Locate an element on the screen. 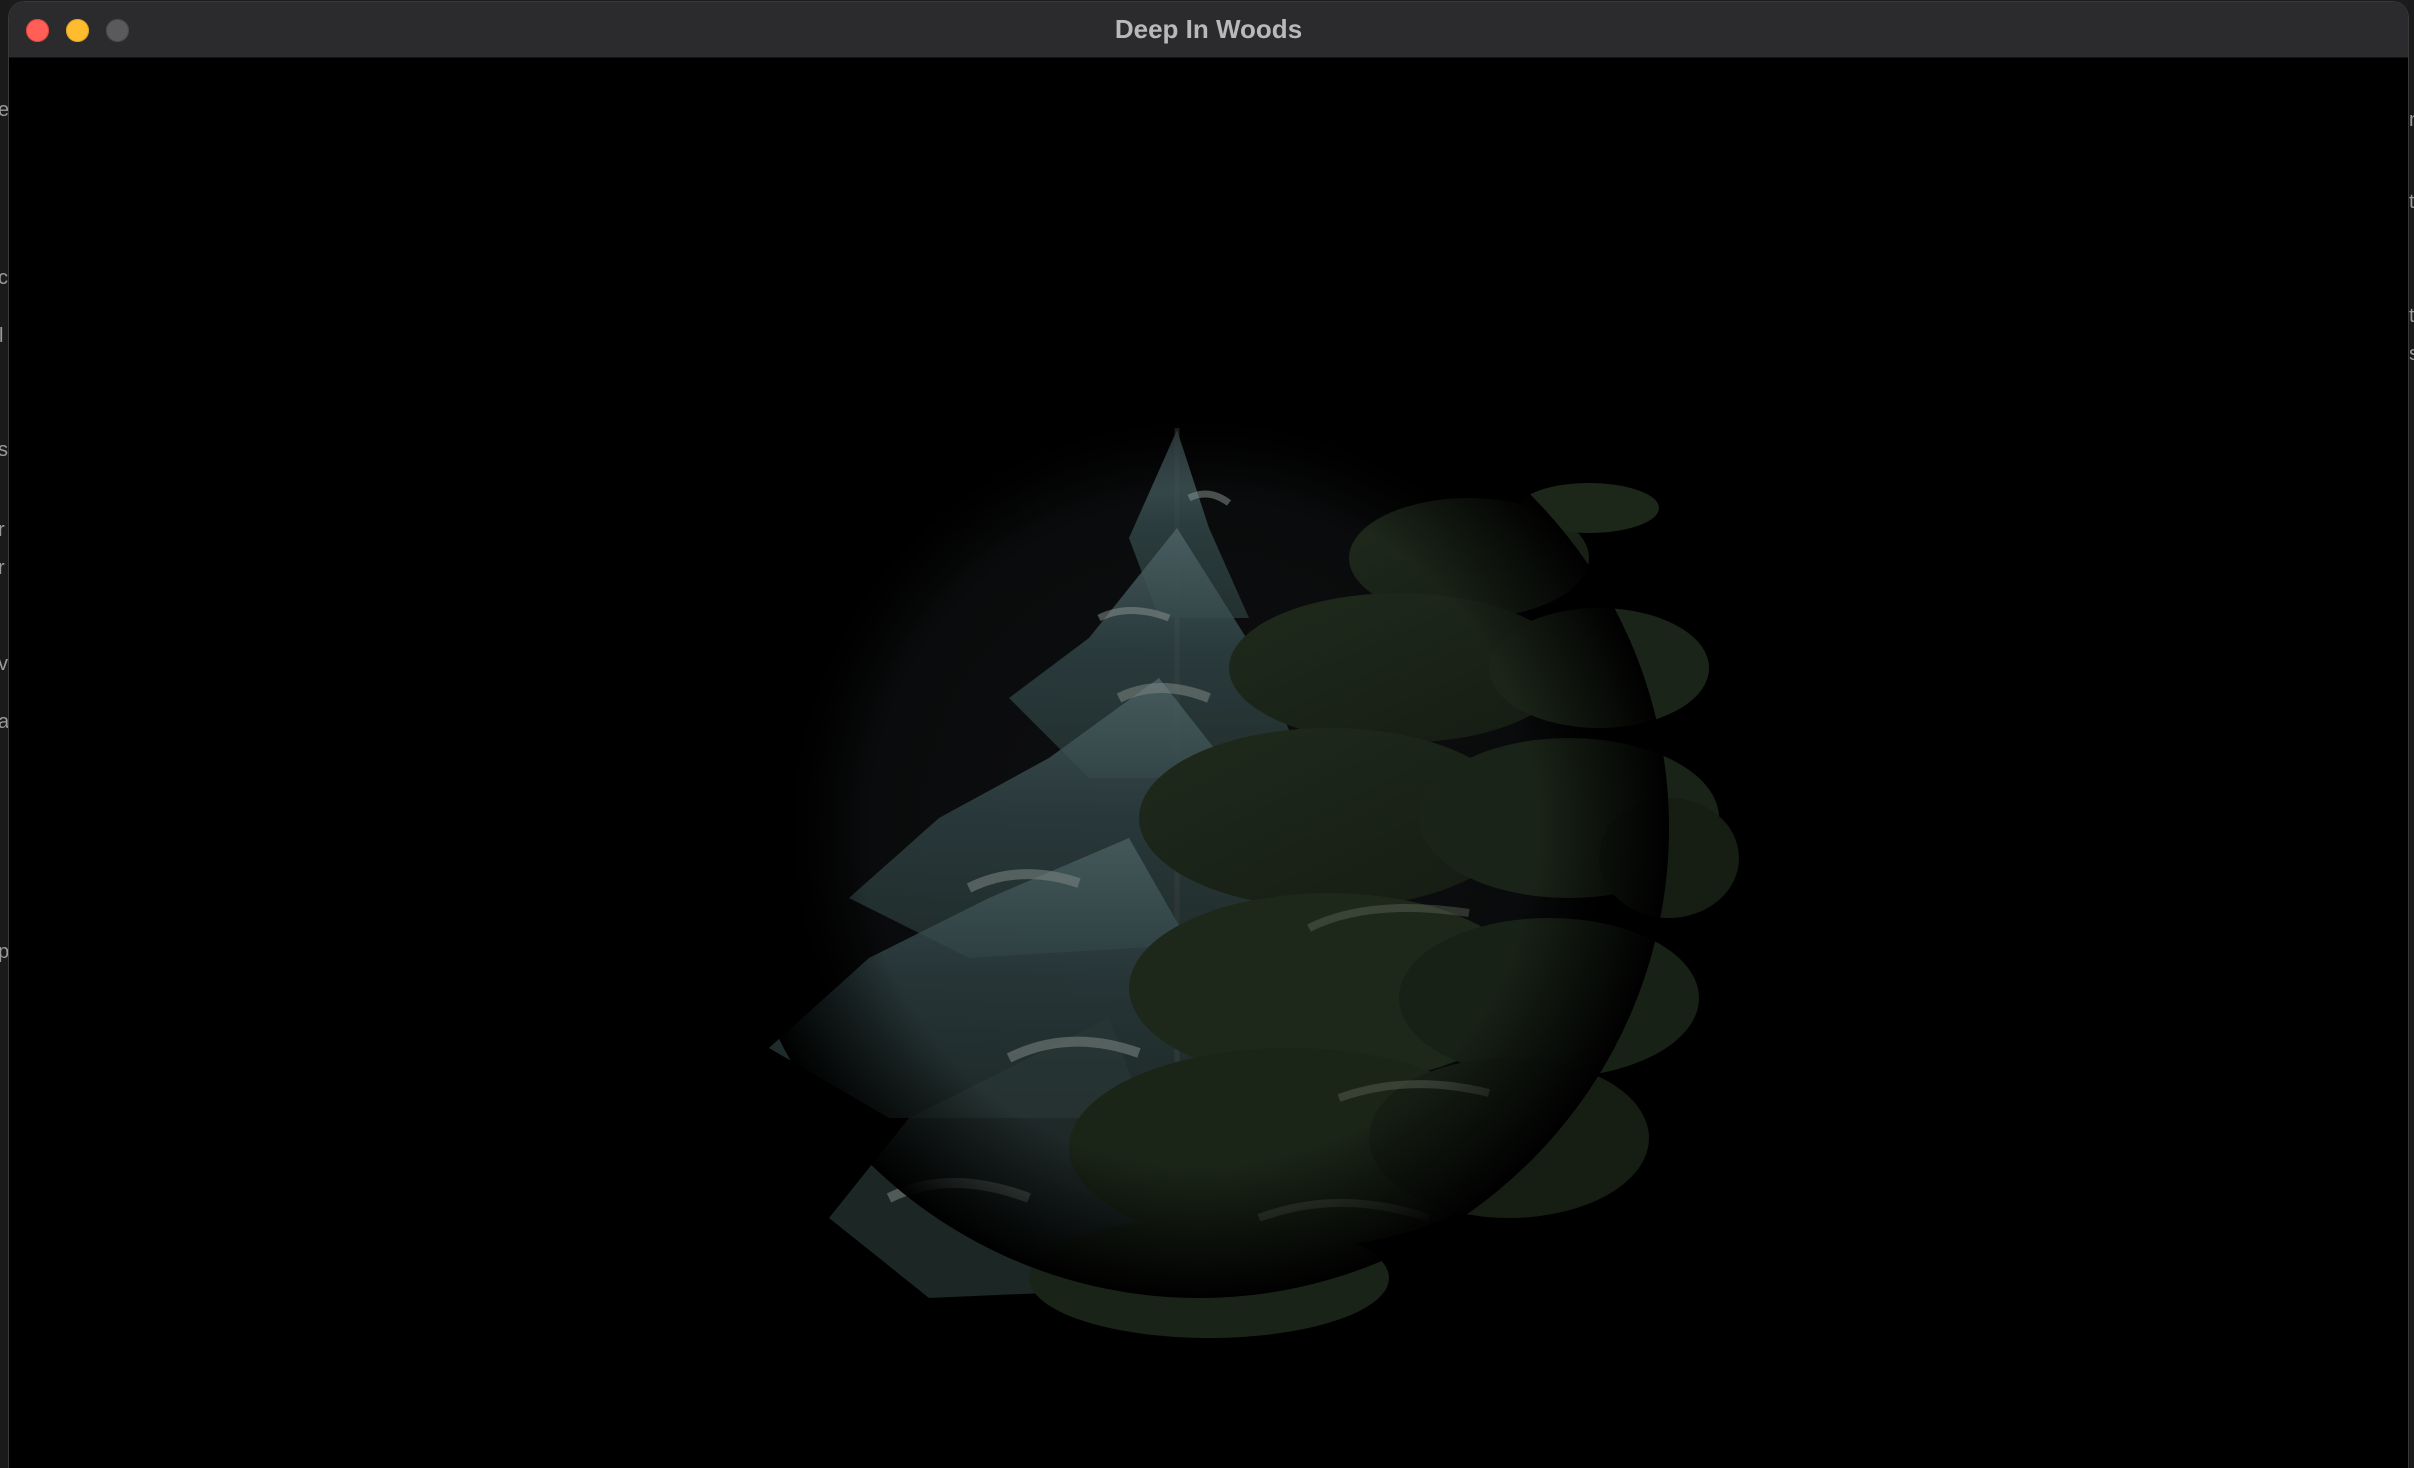  edge-text: e is located at coordinates (5, 110).